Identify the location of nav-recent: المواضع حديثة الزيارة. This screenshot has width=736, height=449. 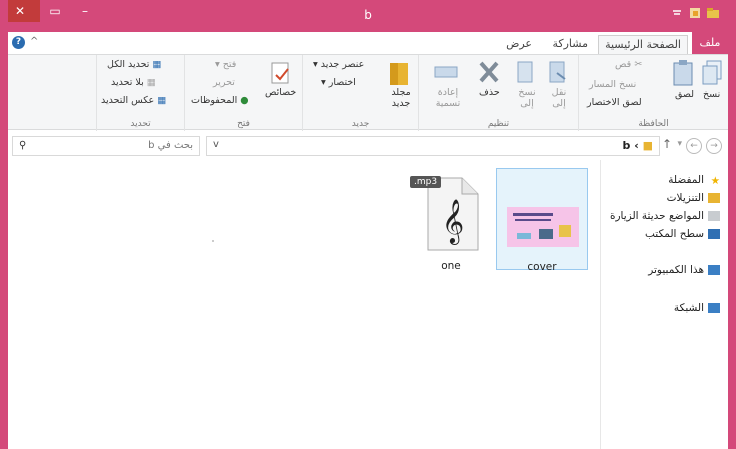
(665, 216).